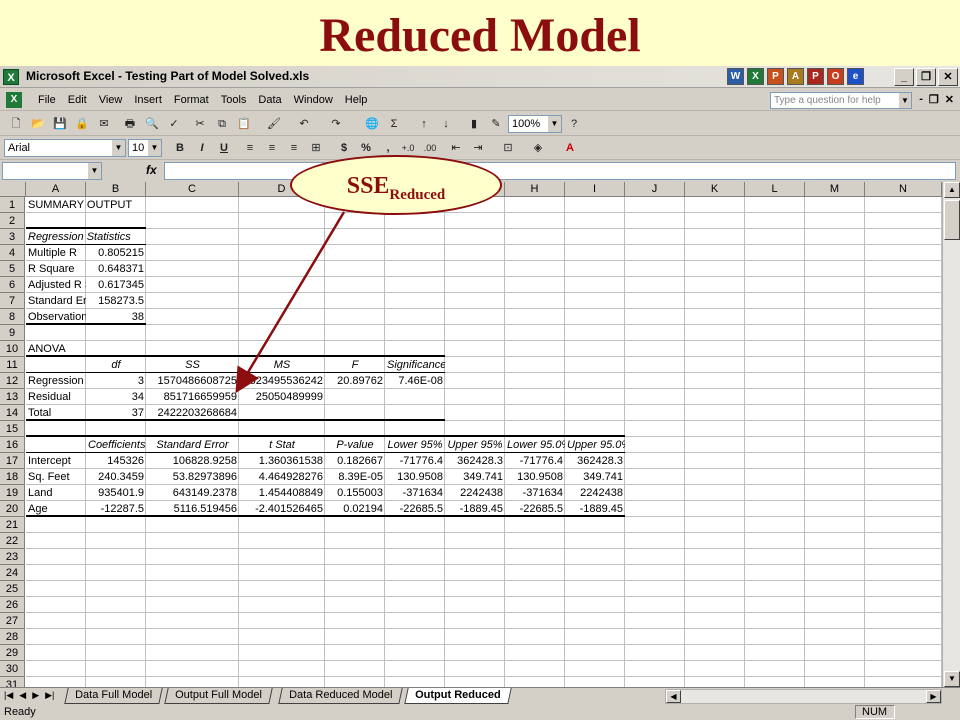 This screenshot has width=960, height=720. Describe the element at coordinates (56, 461) in the screenshot. I see `cell-a17: Intercept` at that location.